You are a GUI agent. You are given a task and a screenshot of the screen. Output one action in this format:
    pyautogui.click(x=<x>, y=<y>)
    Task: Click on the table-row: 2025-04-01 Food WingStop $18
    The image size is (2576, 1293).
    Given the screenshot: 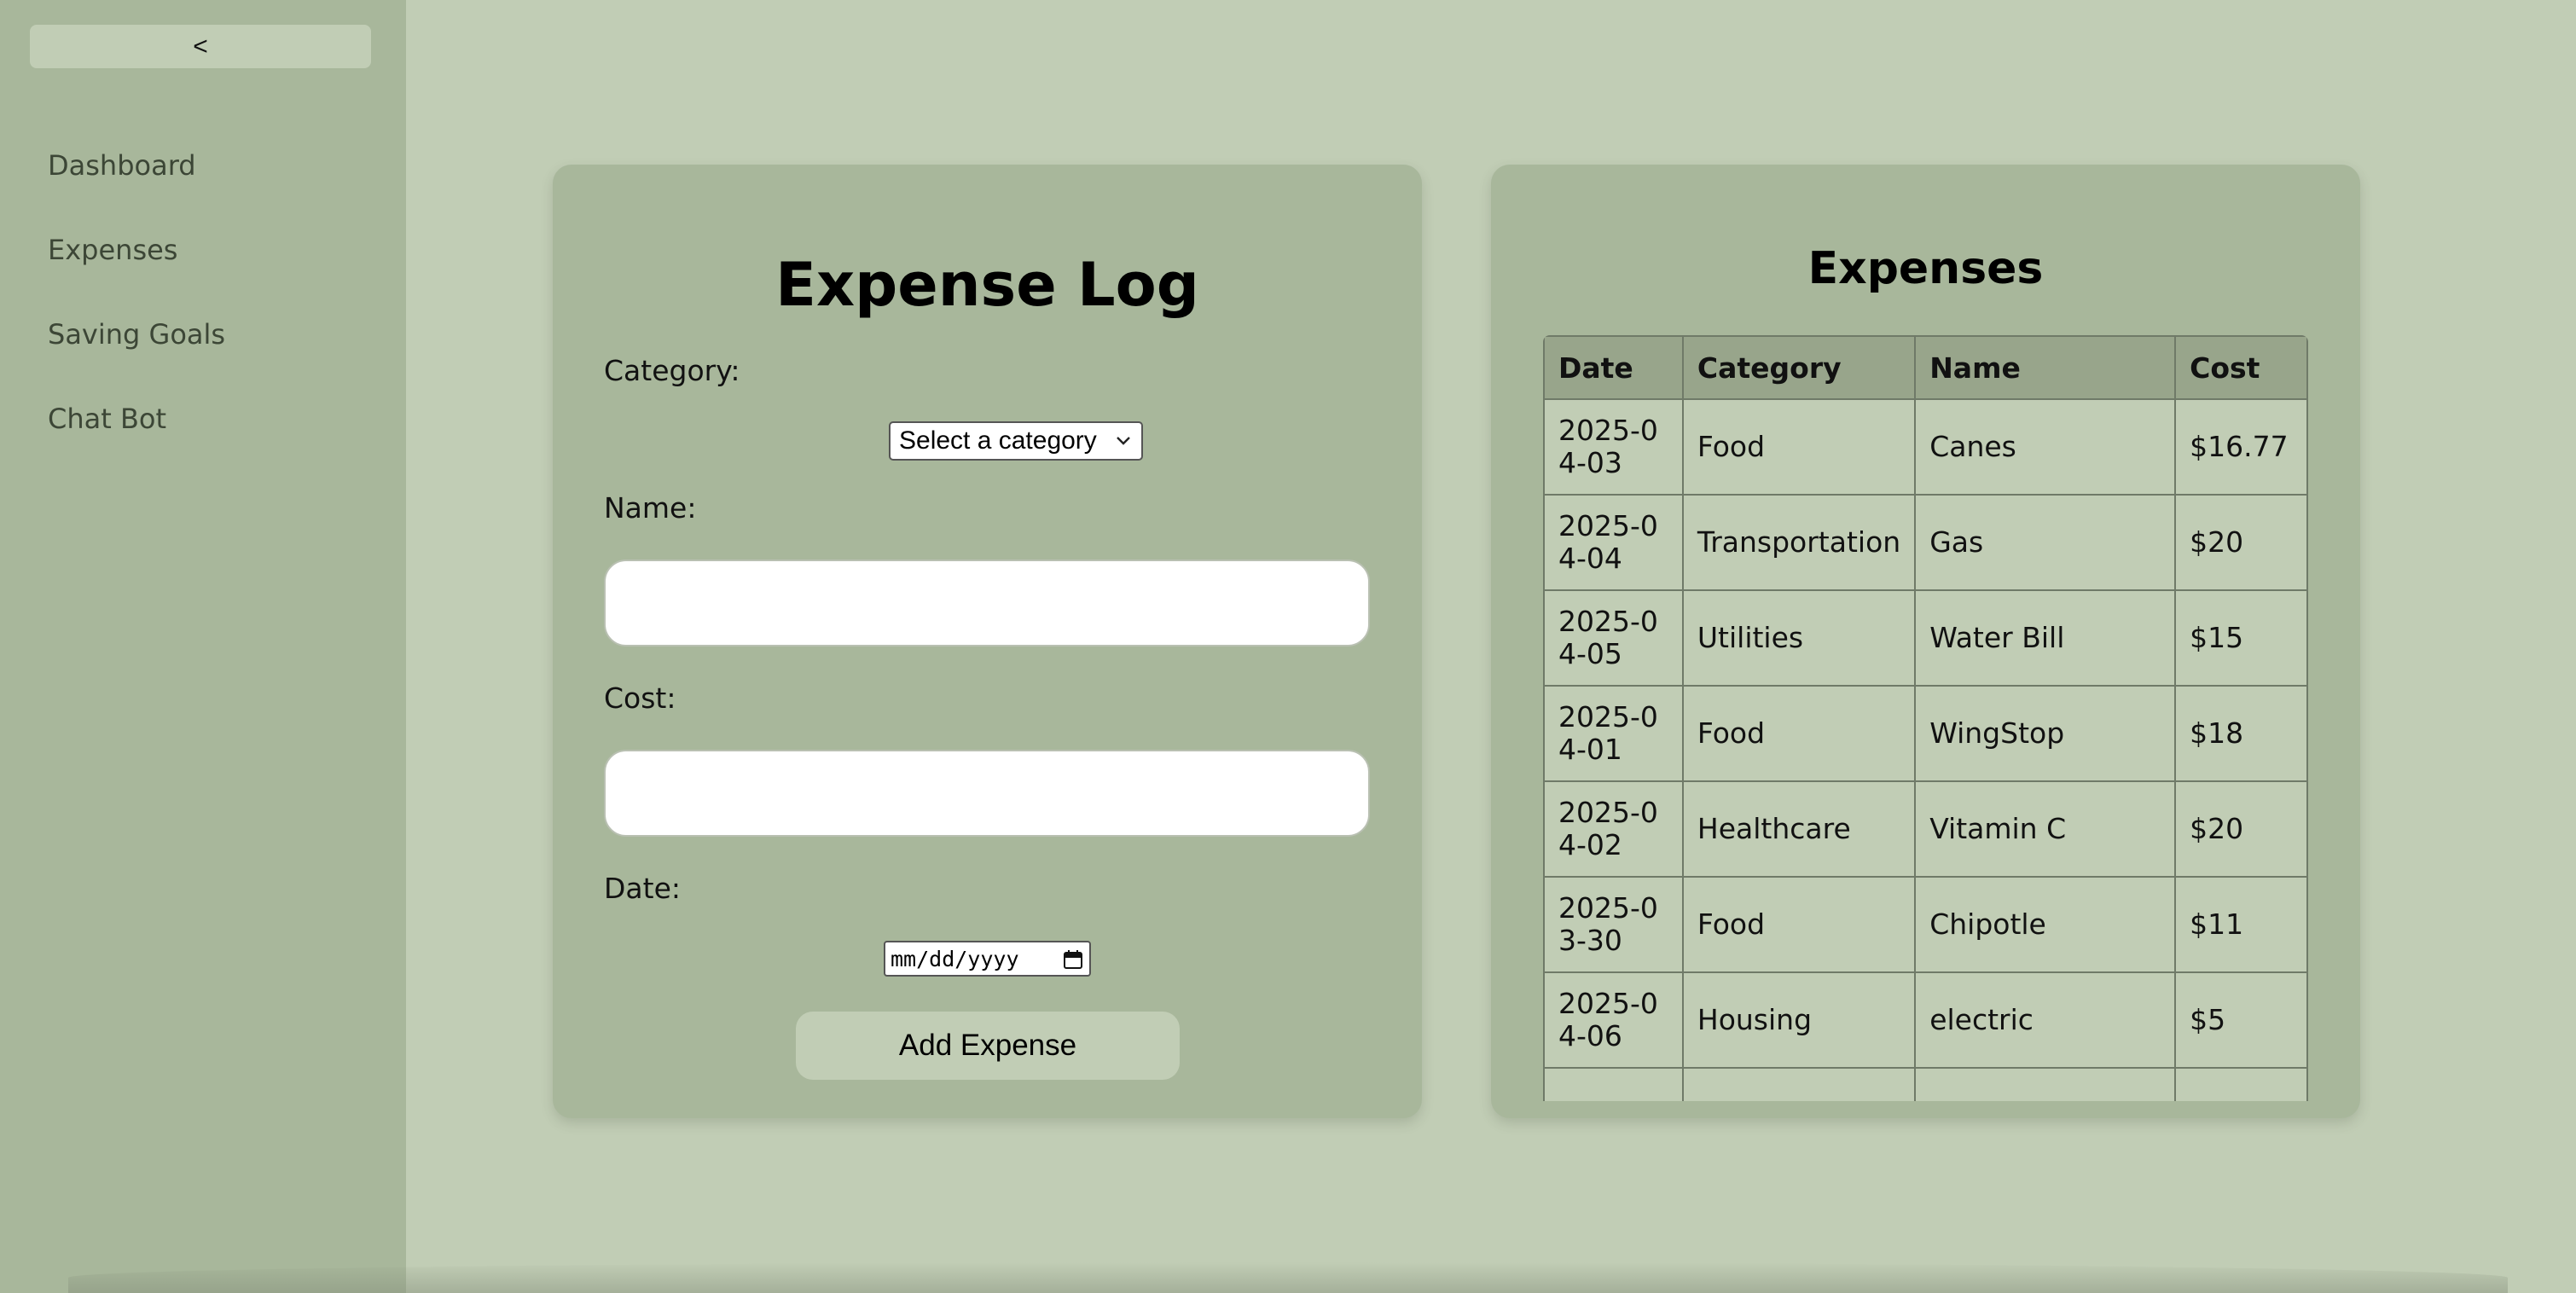 What is the action you would take?
    pyautogui.click(x=1925, y=734)
    